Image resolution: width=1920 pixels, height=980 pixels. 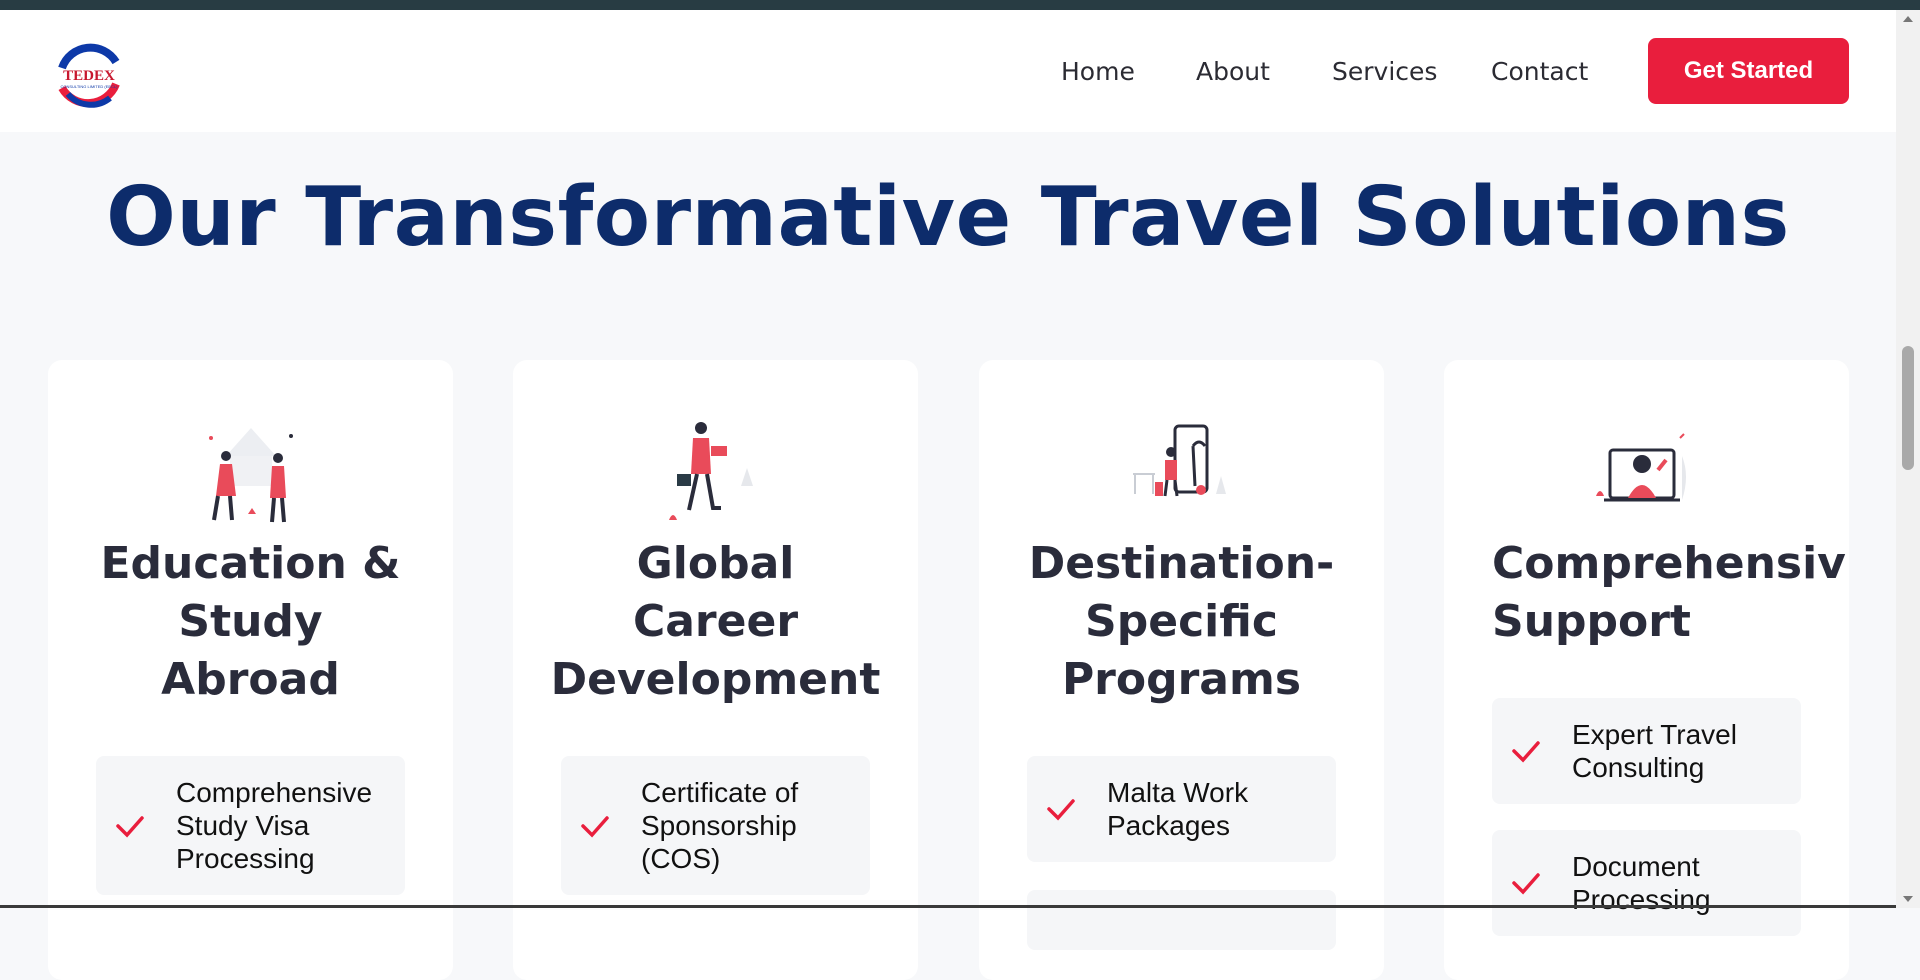 I want to click on feature-label: Certificate of Sponsorship (COS), so click(x=720, y=825).